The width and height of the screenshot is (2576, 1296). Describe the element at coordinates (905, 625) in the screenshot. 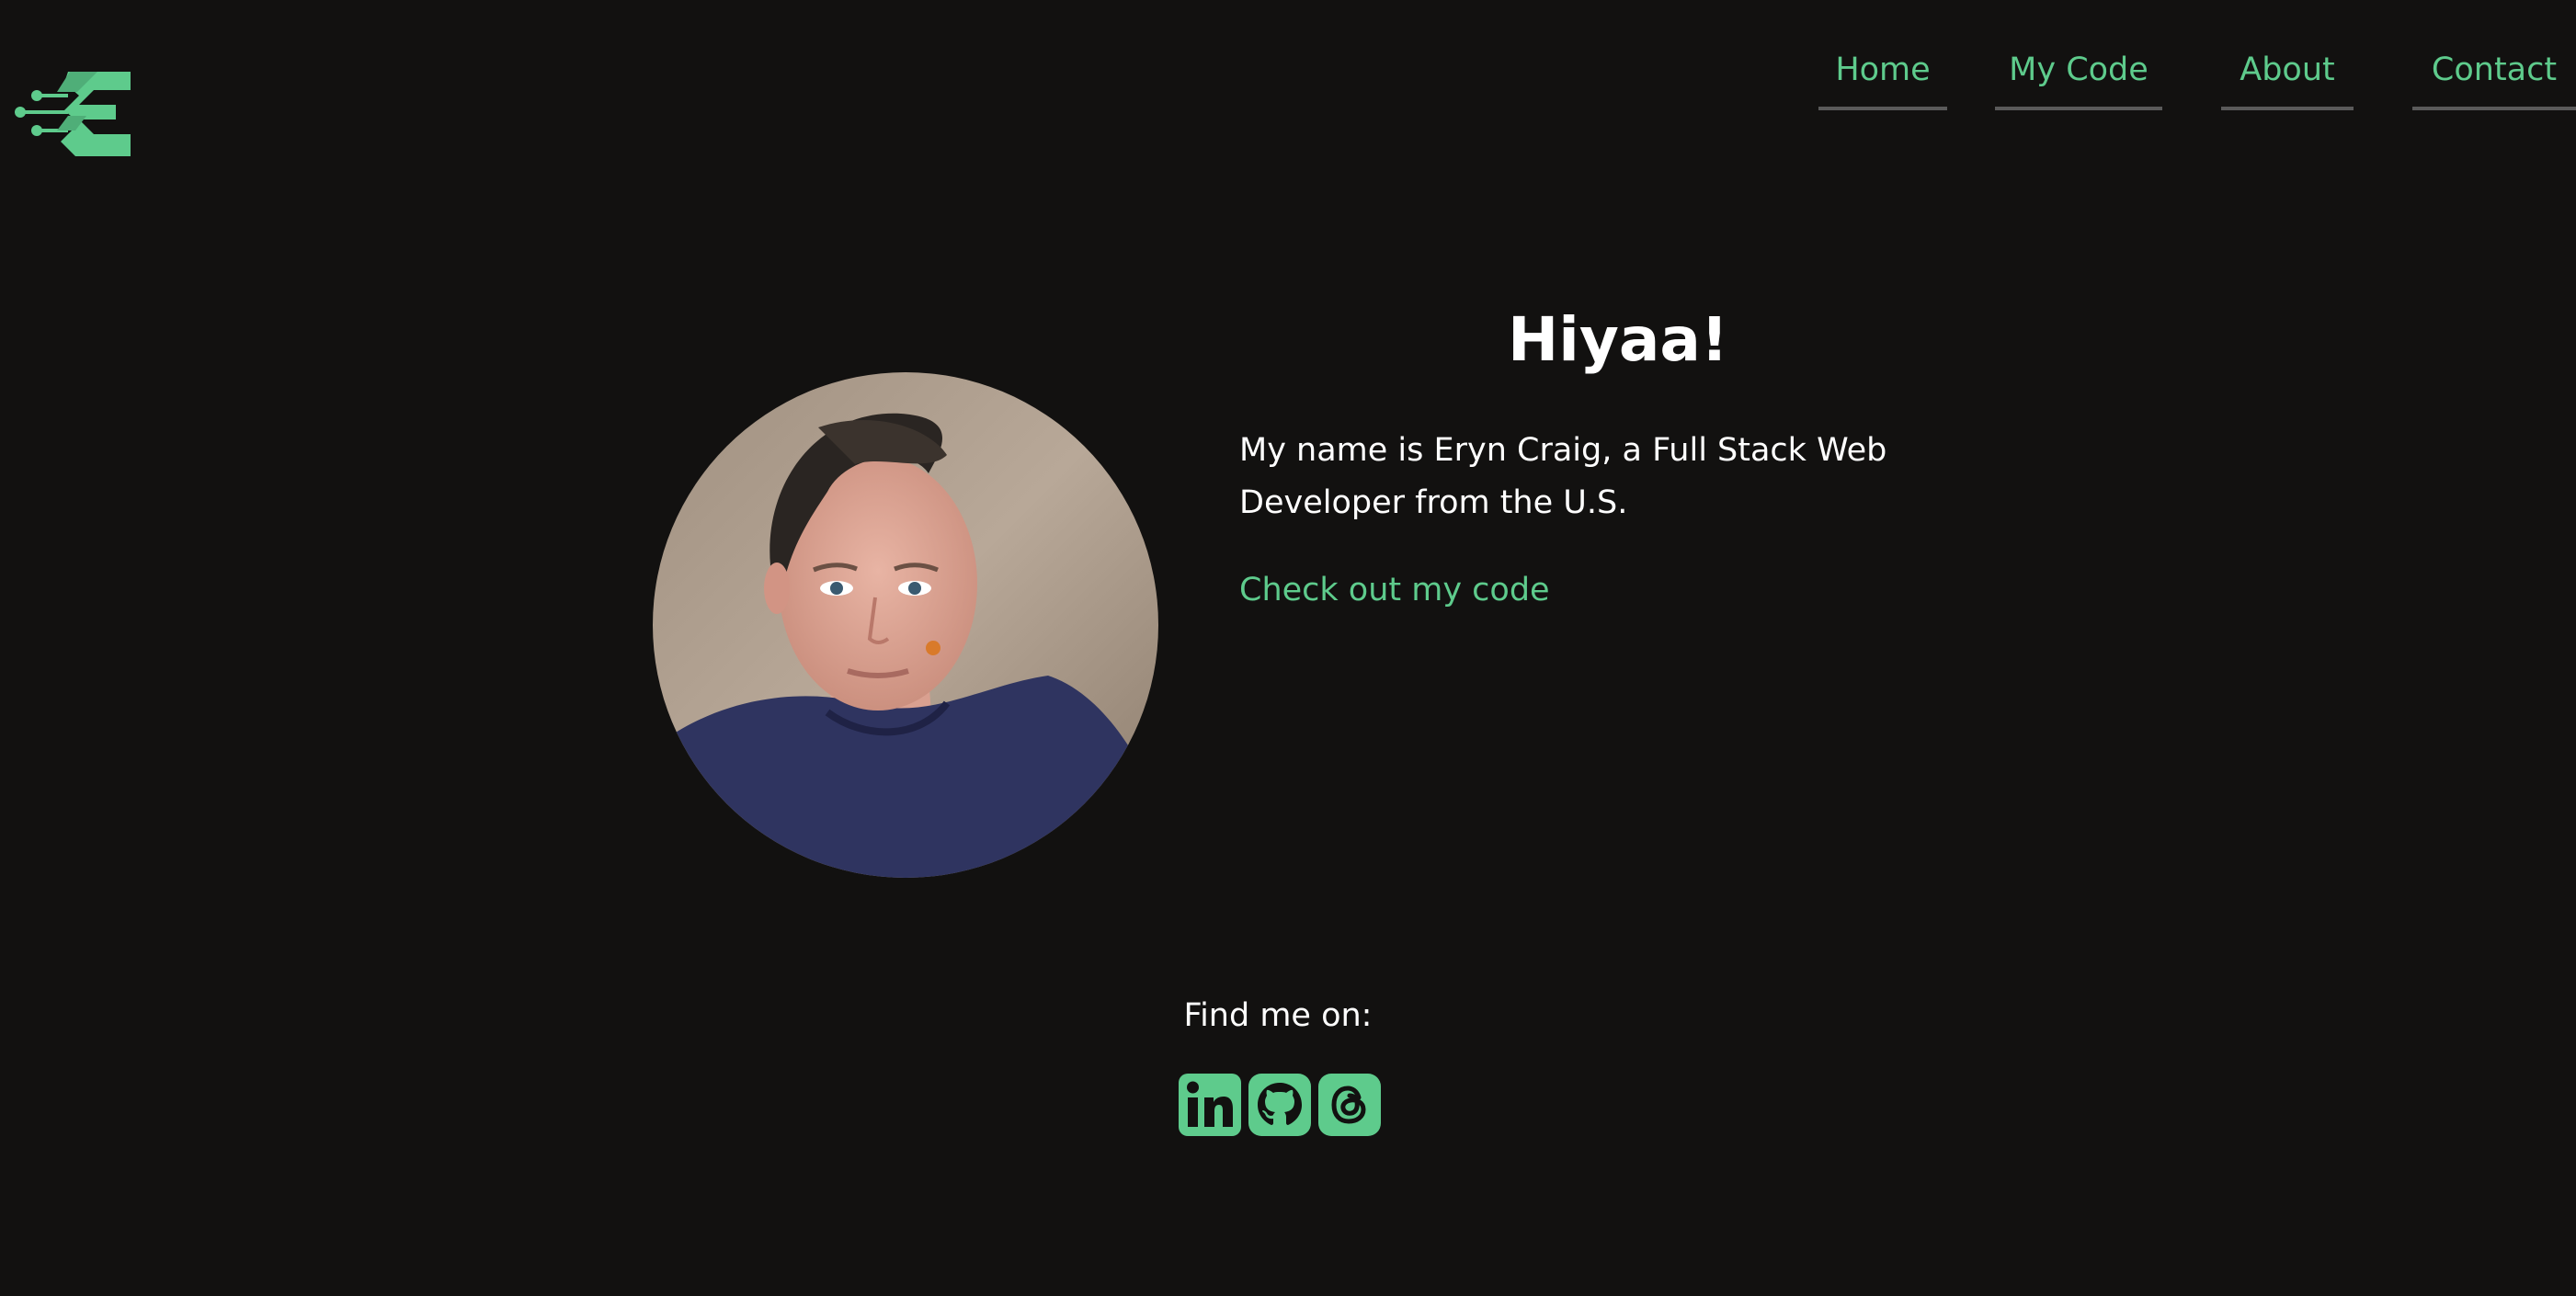

I see `profile-photo` at that location.